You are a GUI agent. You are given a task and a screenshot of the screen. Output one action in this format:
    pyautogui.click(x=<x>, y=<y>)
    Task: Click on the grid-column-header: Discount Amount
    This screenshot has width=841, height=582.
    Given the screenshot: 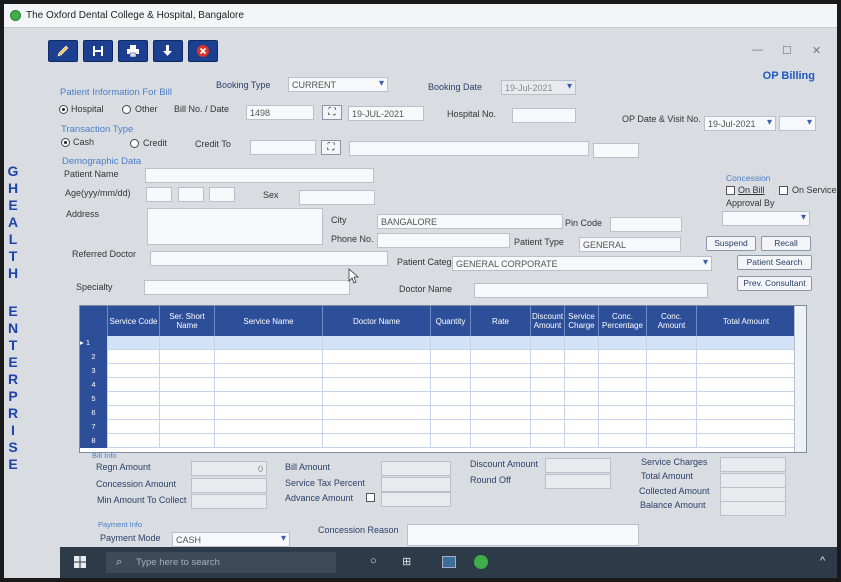 What is the action you would take?
    pyautogui.click(x=548, y=321)
    